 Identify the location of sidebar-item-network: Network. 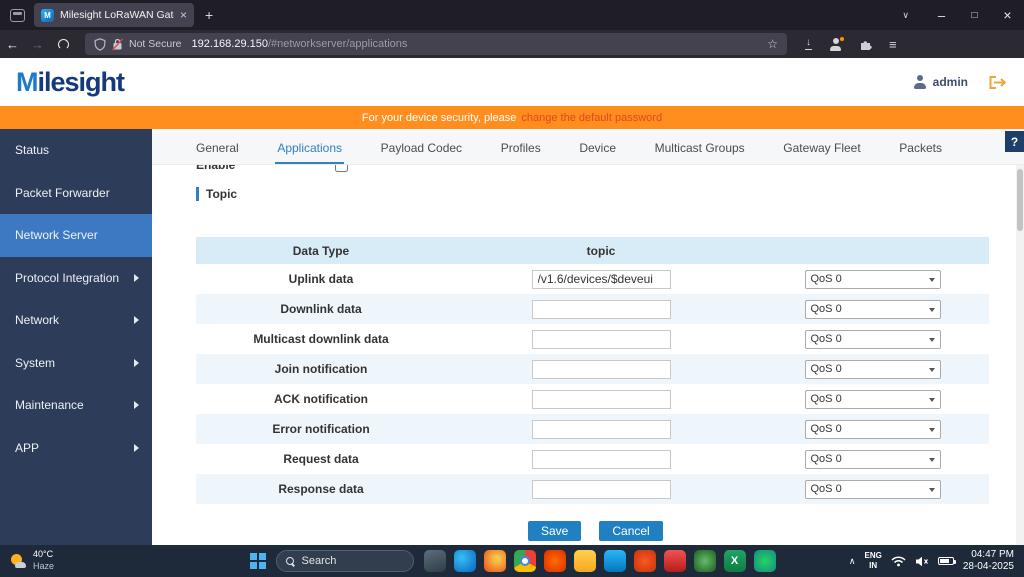
(76, 320).